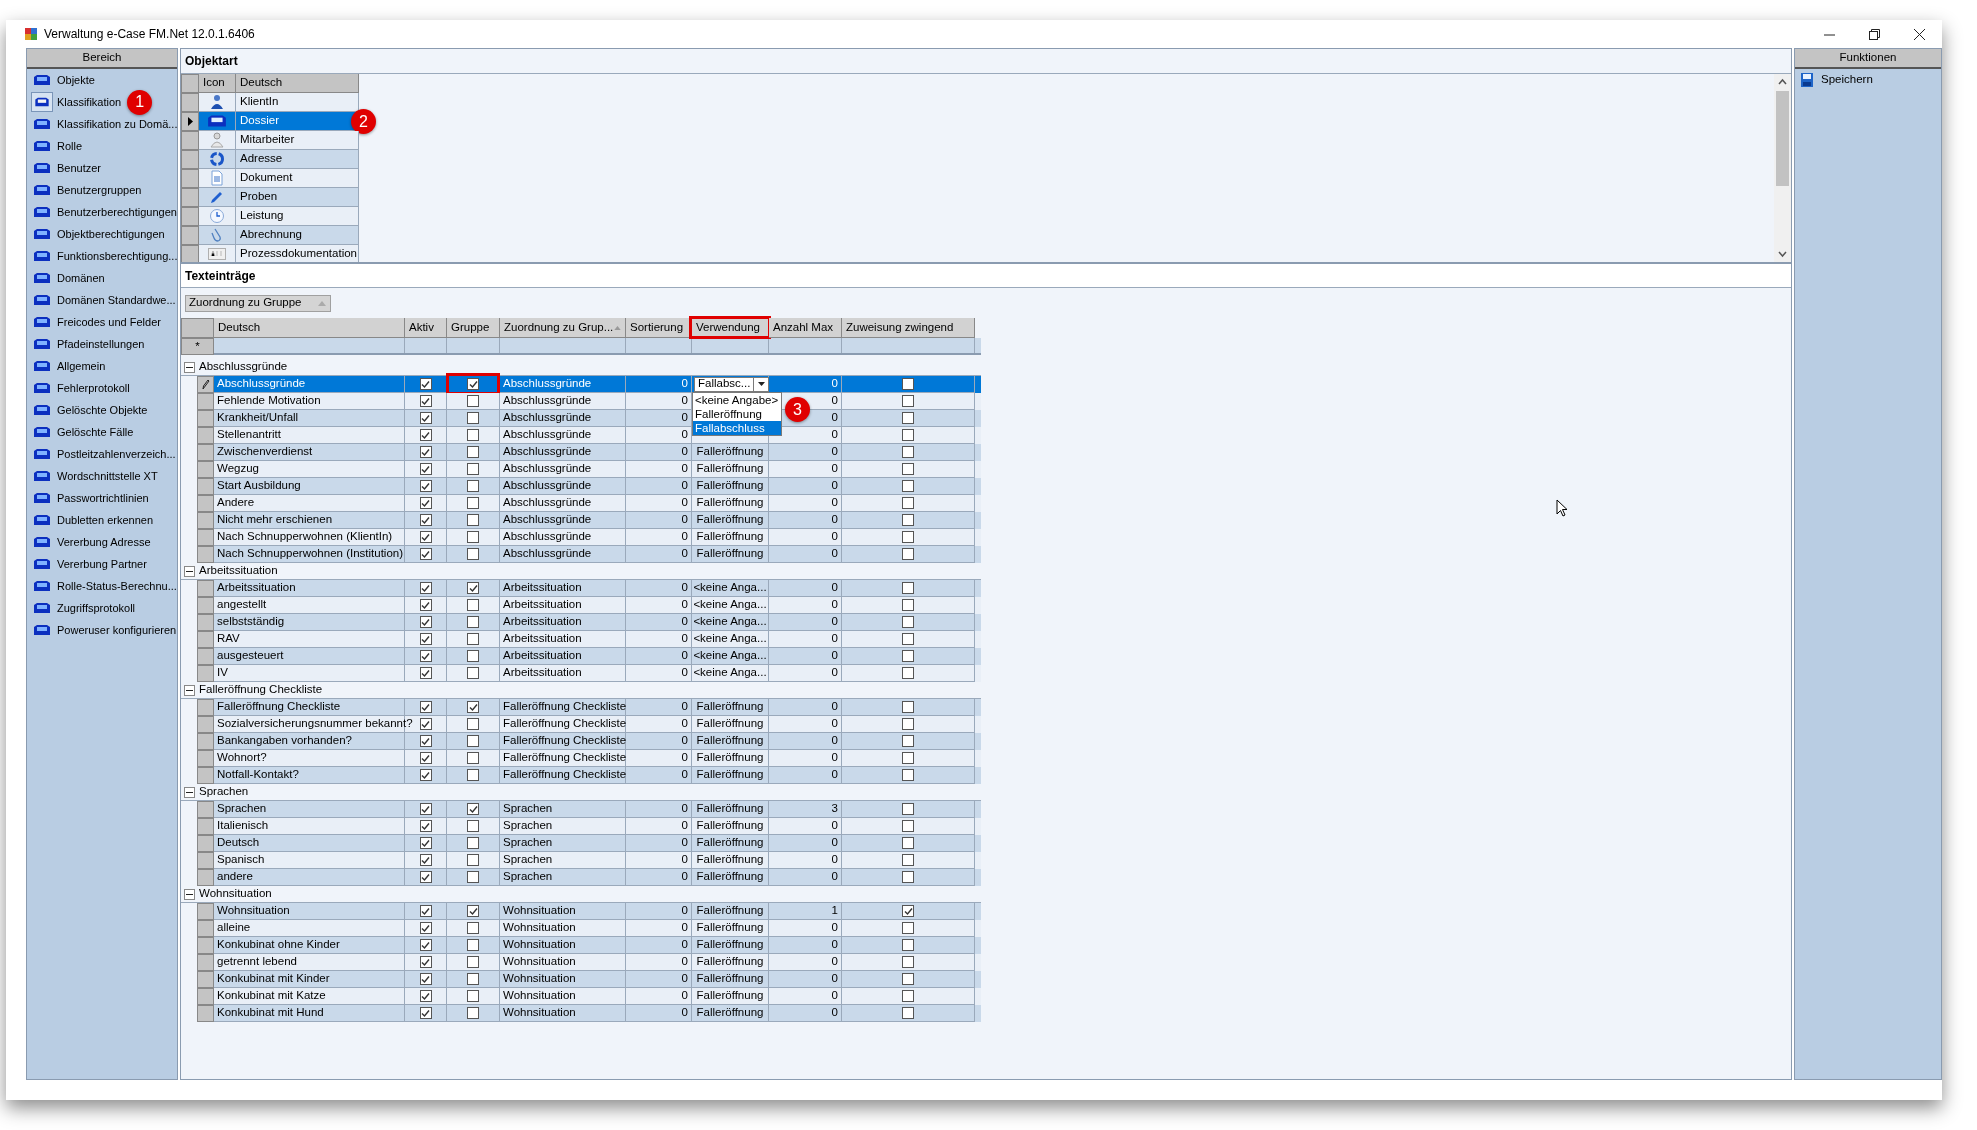 The image size is (1977, 1130). What do you see at coordinates (224, 792) in the screenshot?
I see `group-label: Sprachen` at bounding box center [224, 792].